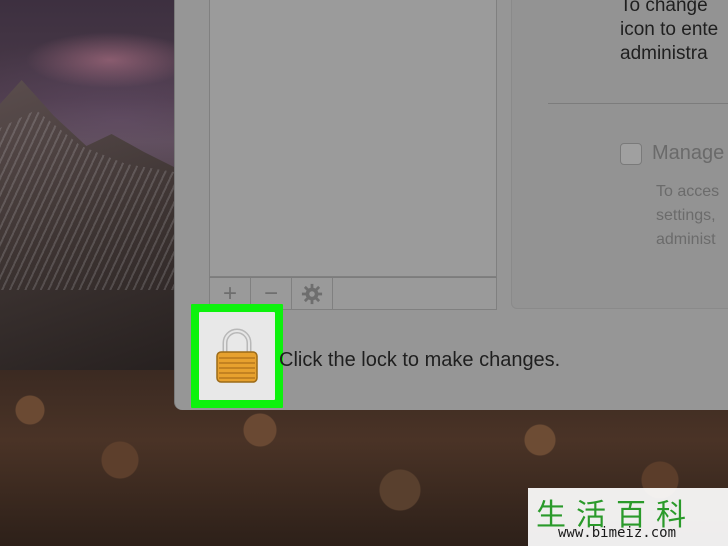 The height and width of the screenshot is (546, 728). Describe the element at coordinates (420, 360) in the screenshot. I see `lock-caption: Click the lock to make changes.` at that location.